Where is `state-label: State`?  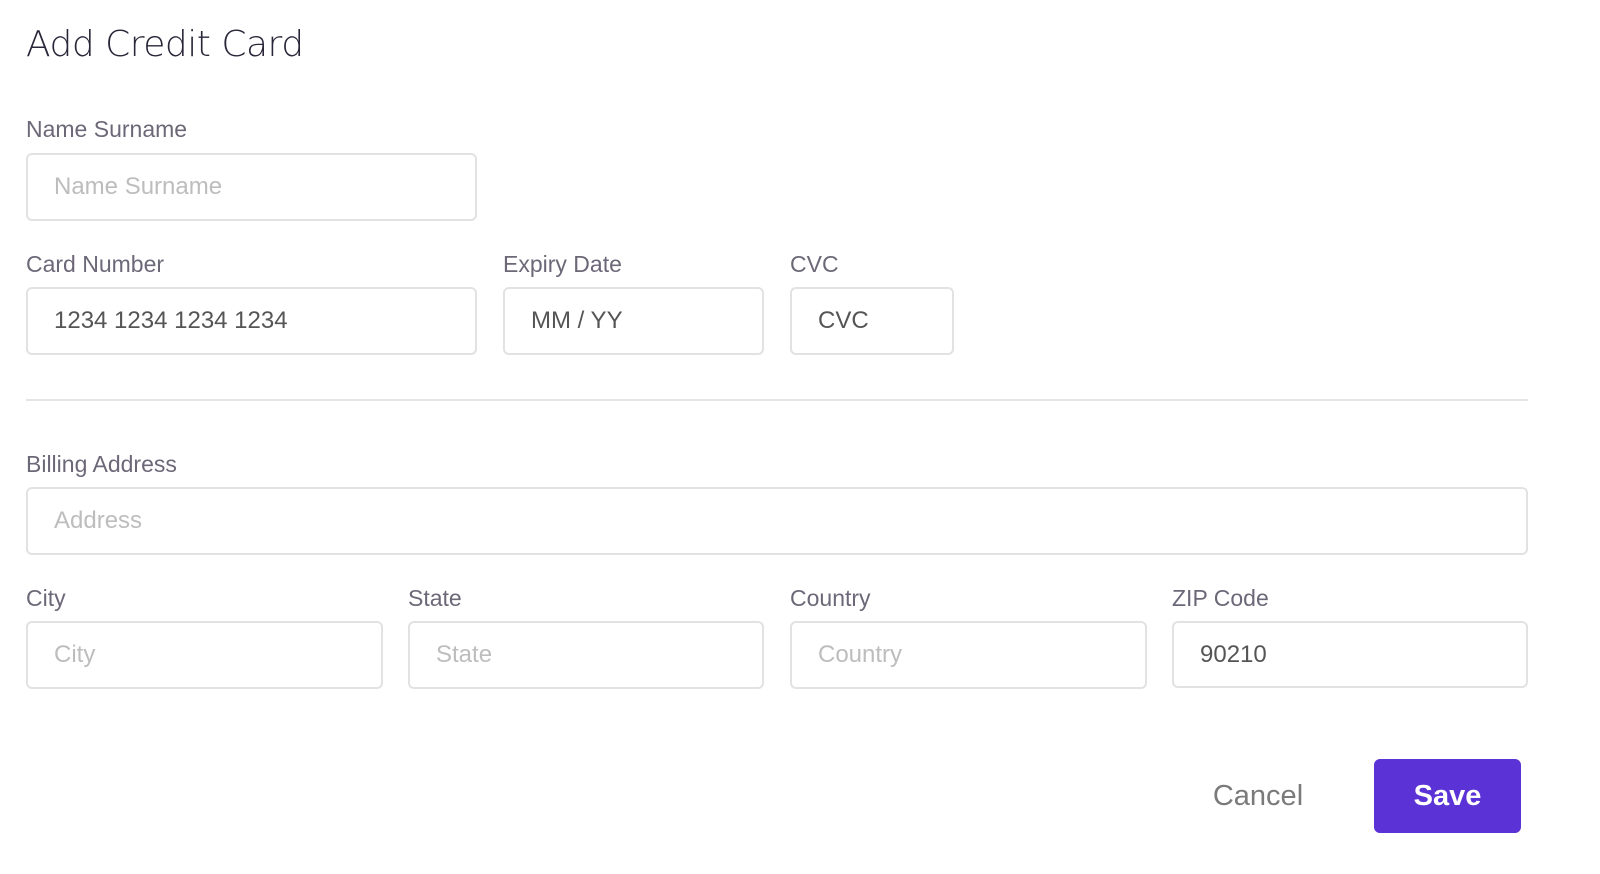
state-label: State is located at coordinates (435, 598).